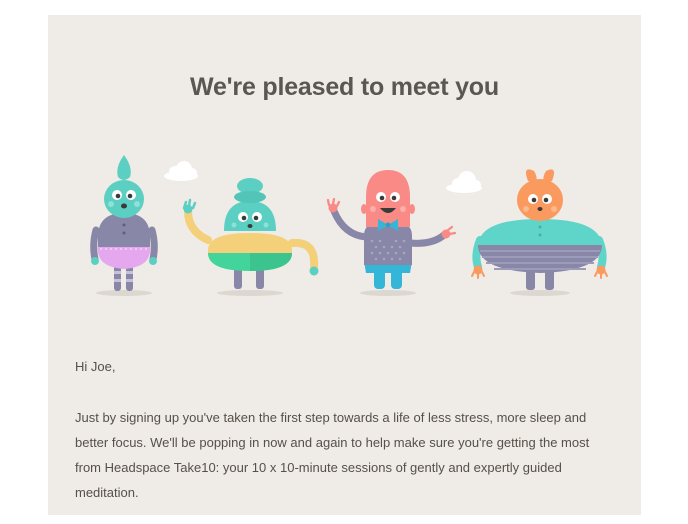 This screenshot has width=688, height=524. I want to click on greeting-text: Hi Joe,, so click(95, 366).